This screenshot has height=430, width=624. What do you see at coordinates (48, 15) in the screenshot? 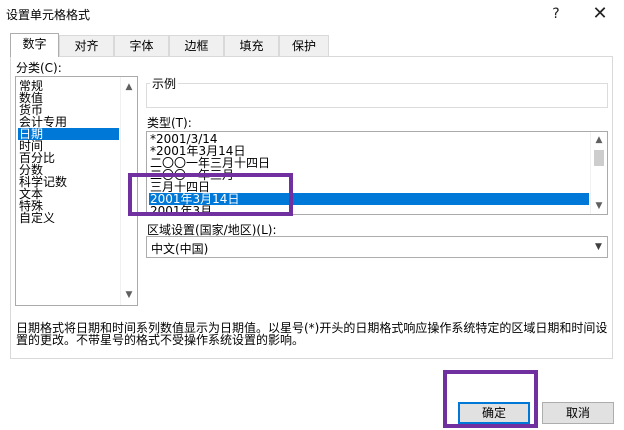
I see `dialog-title: 设置单元格格式` at bounding box center [48, 15].